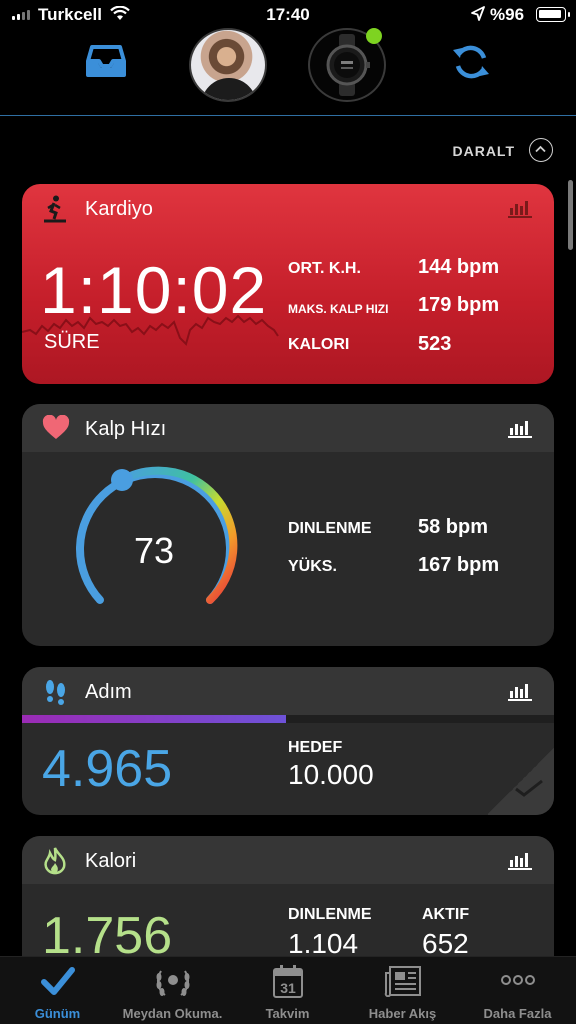  What do you see at coordinates (402, 981) in the screenshot?
I see `news-icon` at bounding box center [402, 981].